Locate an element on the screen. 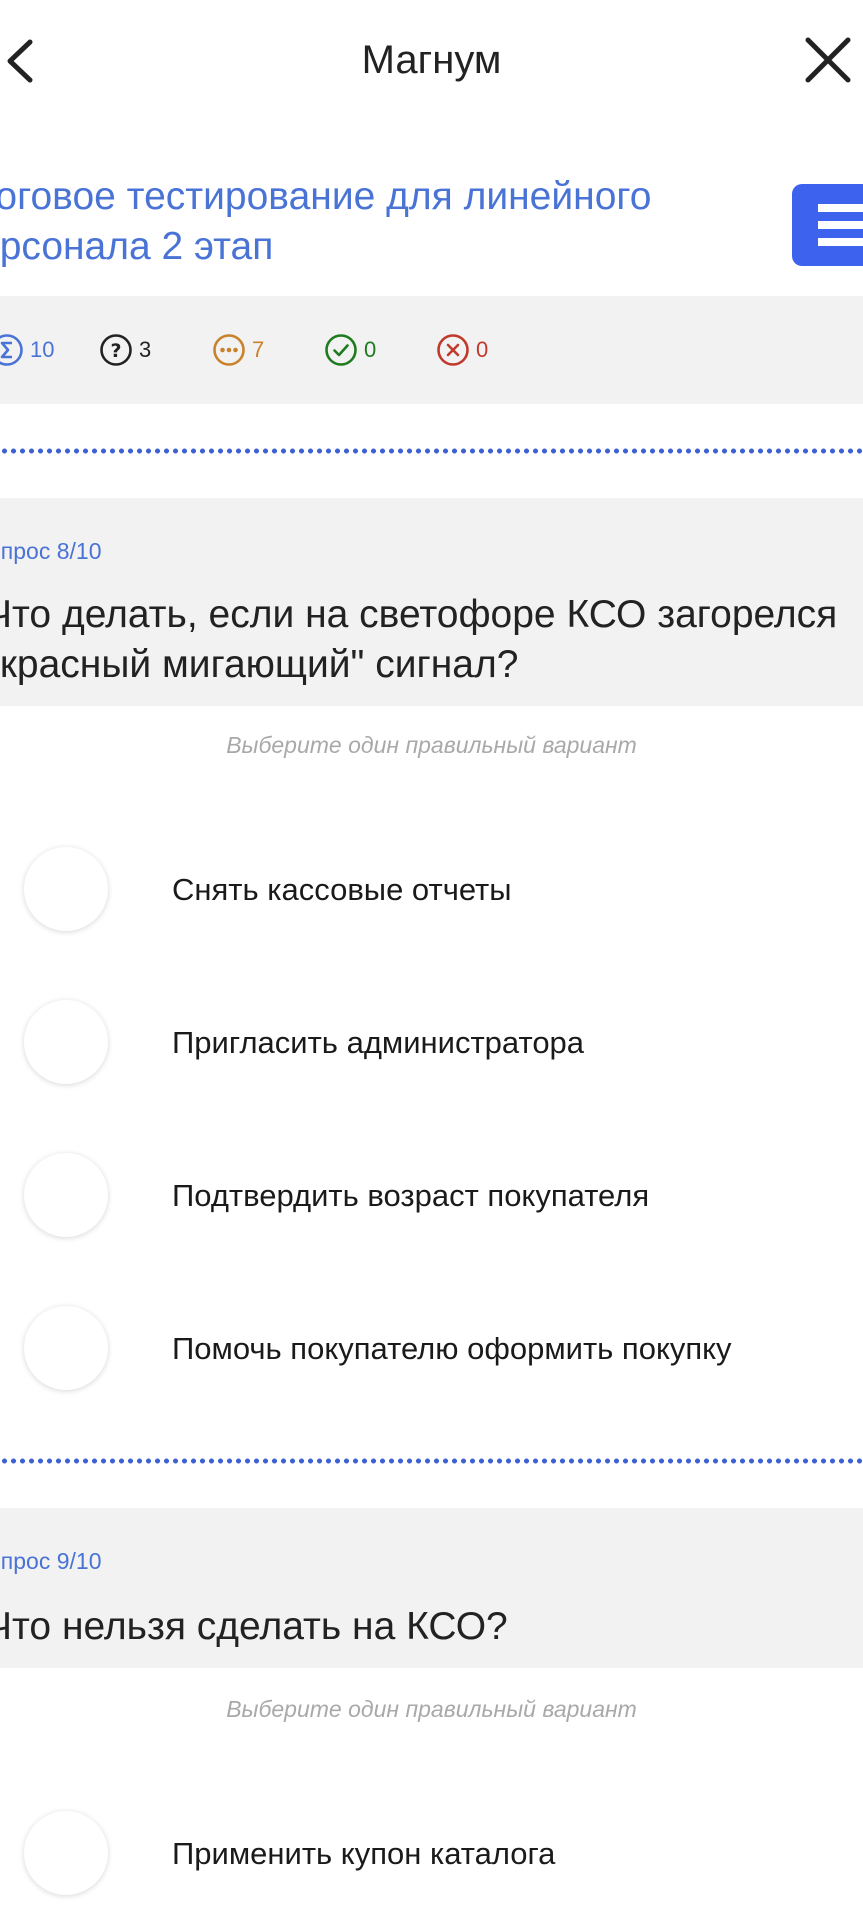 The height and width of the screenshot is (1920, 863). answer-option-label: Снять кассовые отчеты is located at coordinates (342, 889).